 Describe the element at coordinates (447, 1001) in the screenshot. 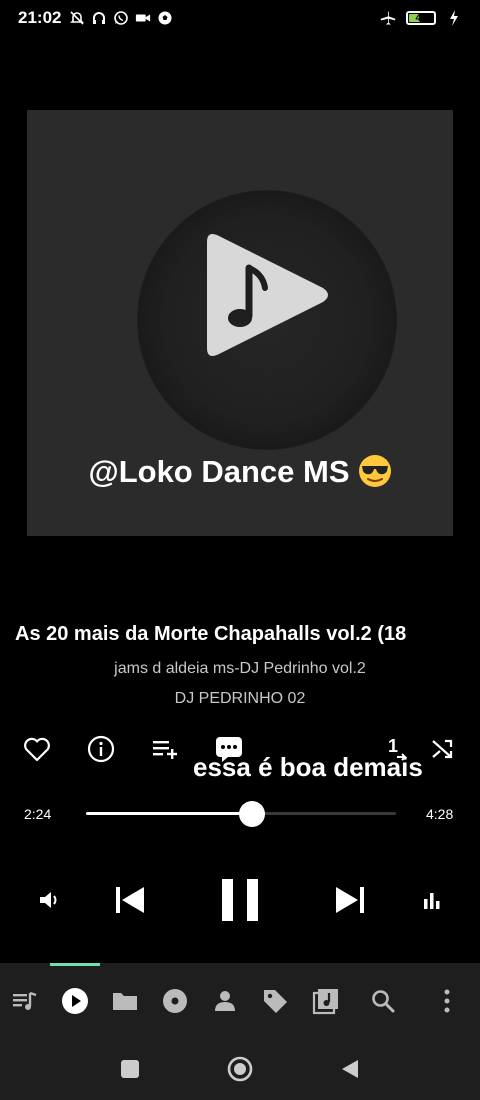

I see `more-icon` at that location.